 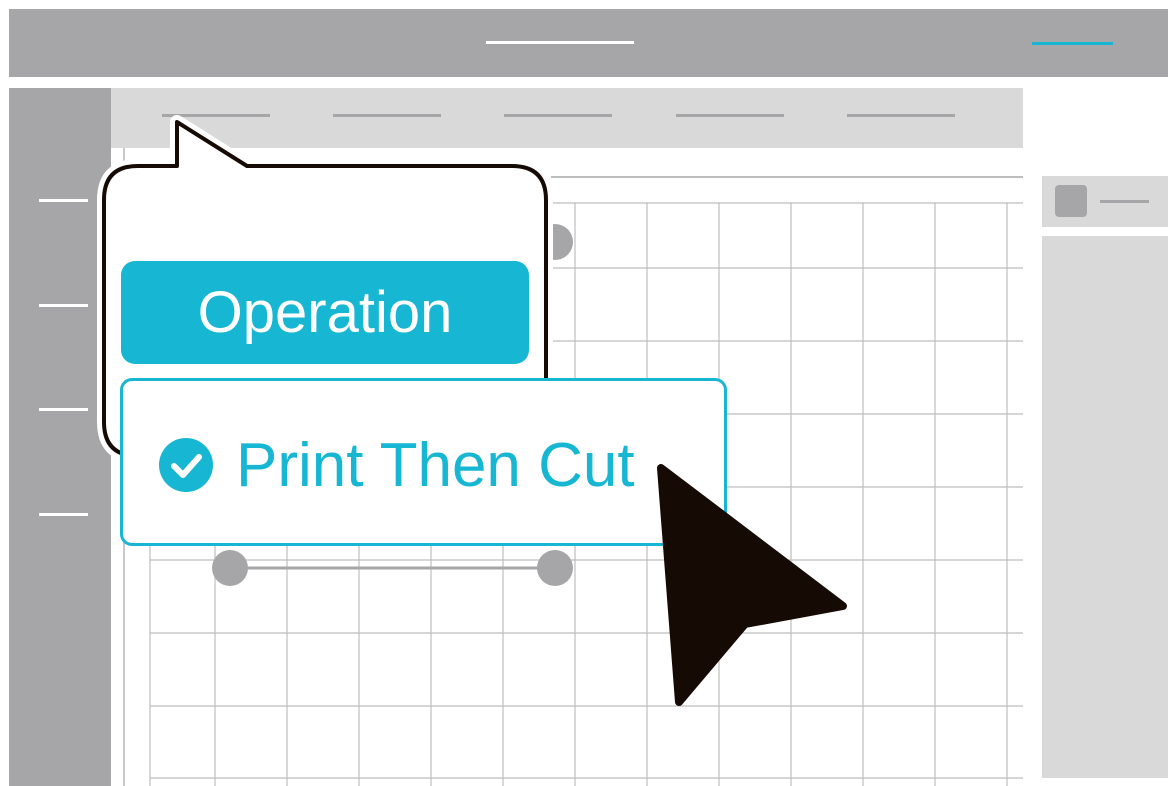 I want to click on rotate-handle, so click(x=555, y=242).